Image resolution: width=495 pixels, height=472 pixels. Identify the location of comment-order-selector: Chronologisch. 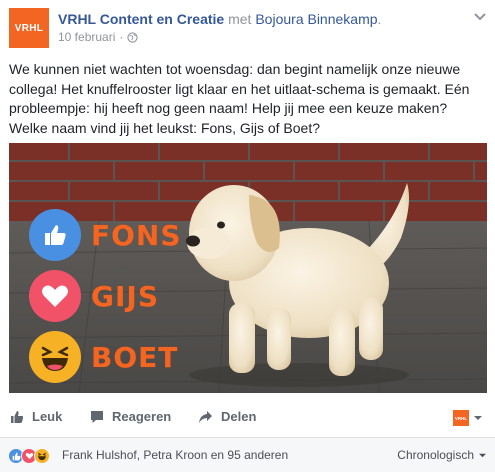
(442, 455).